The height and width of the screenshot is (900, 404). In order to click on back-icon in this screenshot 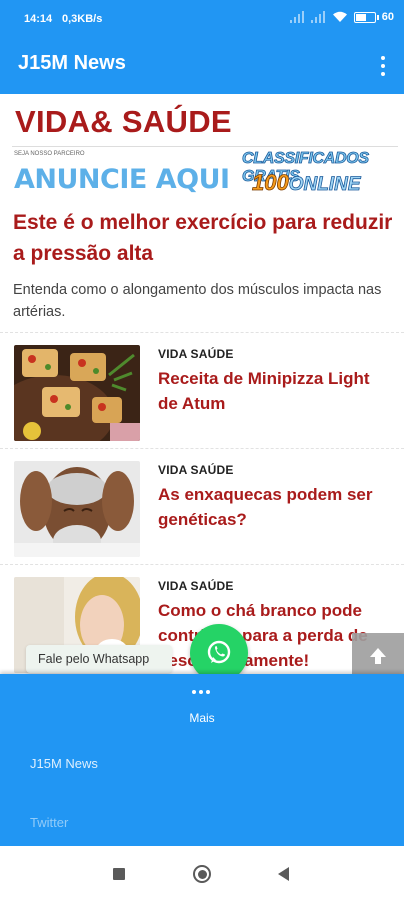, I will do `click(283, 874)`.